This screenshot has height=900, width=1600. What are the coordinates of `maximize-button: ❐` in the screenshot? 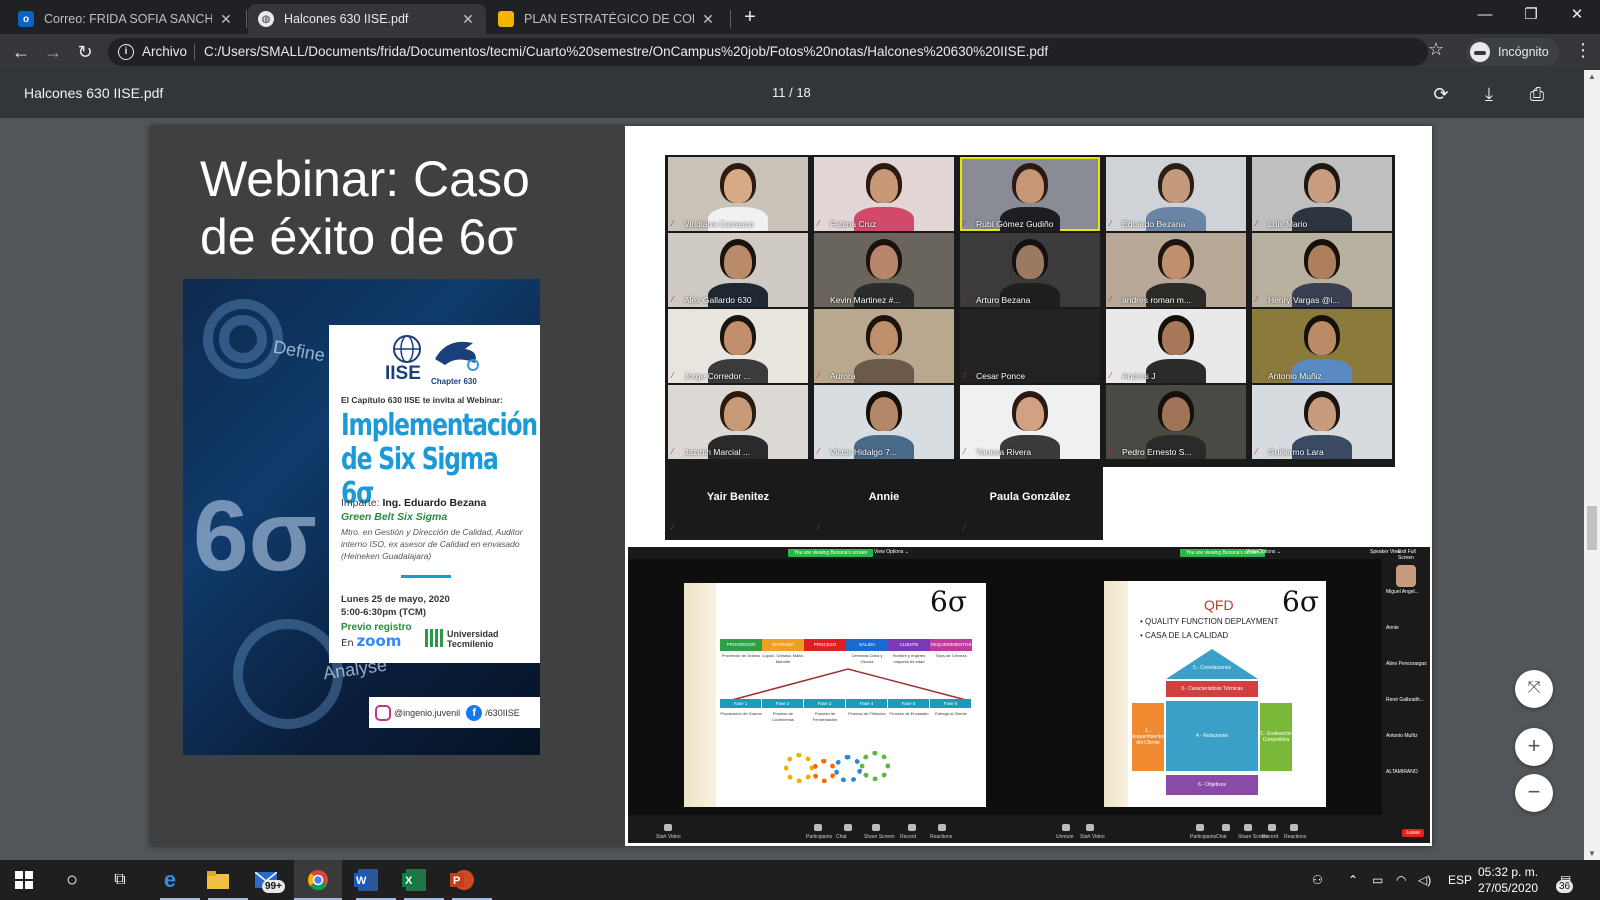 It's located at (1531, 15).